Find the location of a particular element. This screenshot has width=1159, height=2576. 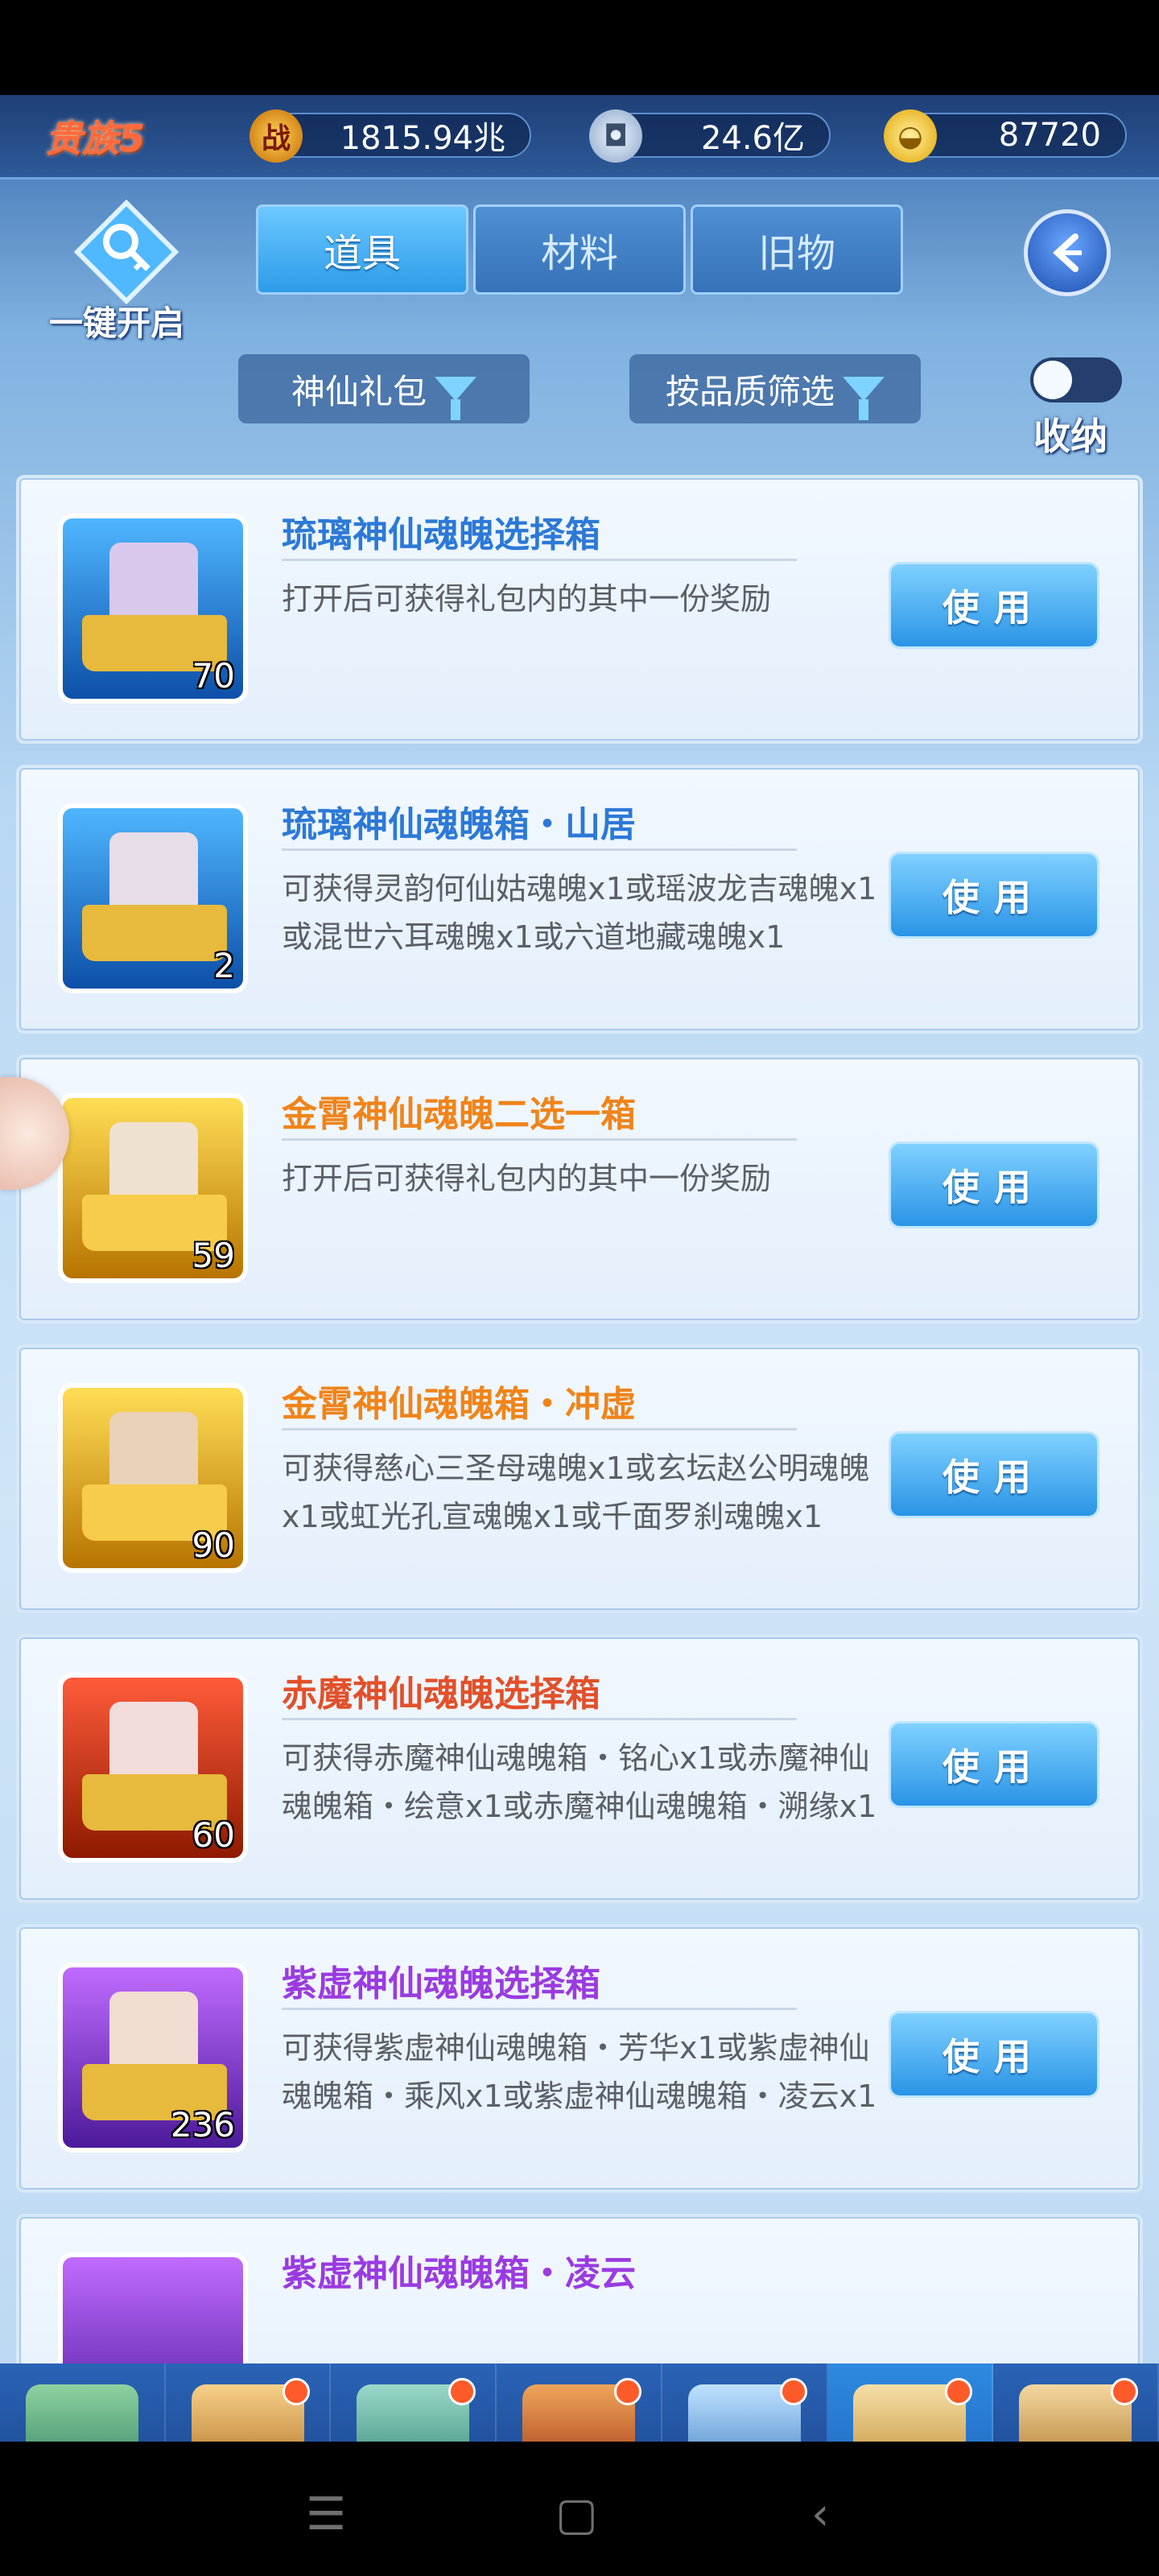

gift-filter-button: 神仙礼包 is located at coordinates (384, 388).